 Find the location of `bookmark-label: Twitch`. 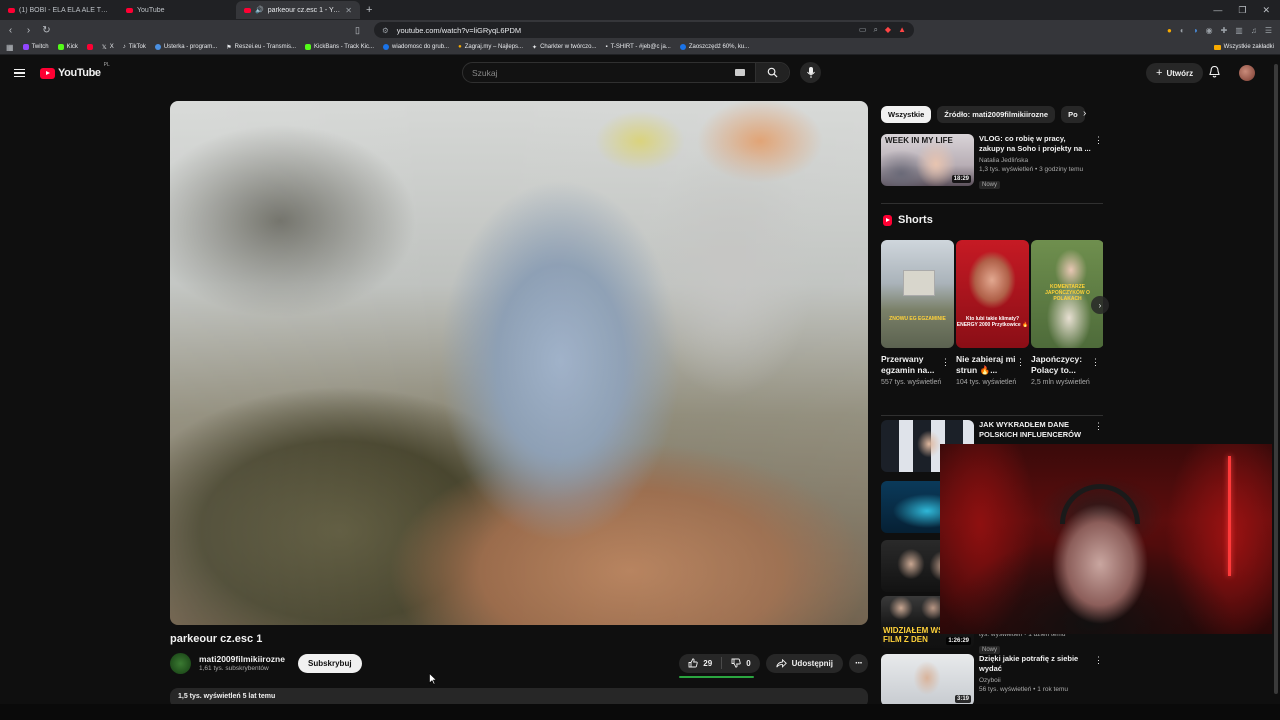

bookmark-label: Twitch is located at coordinates (40, 47).